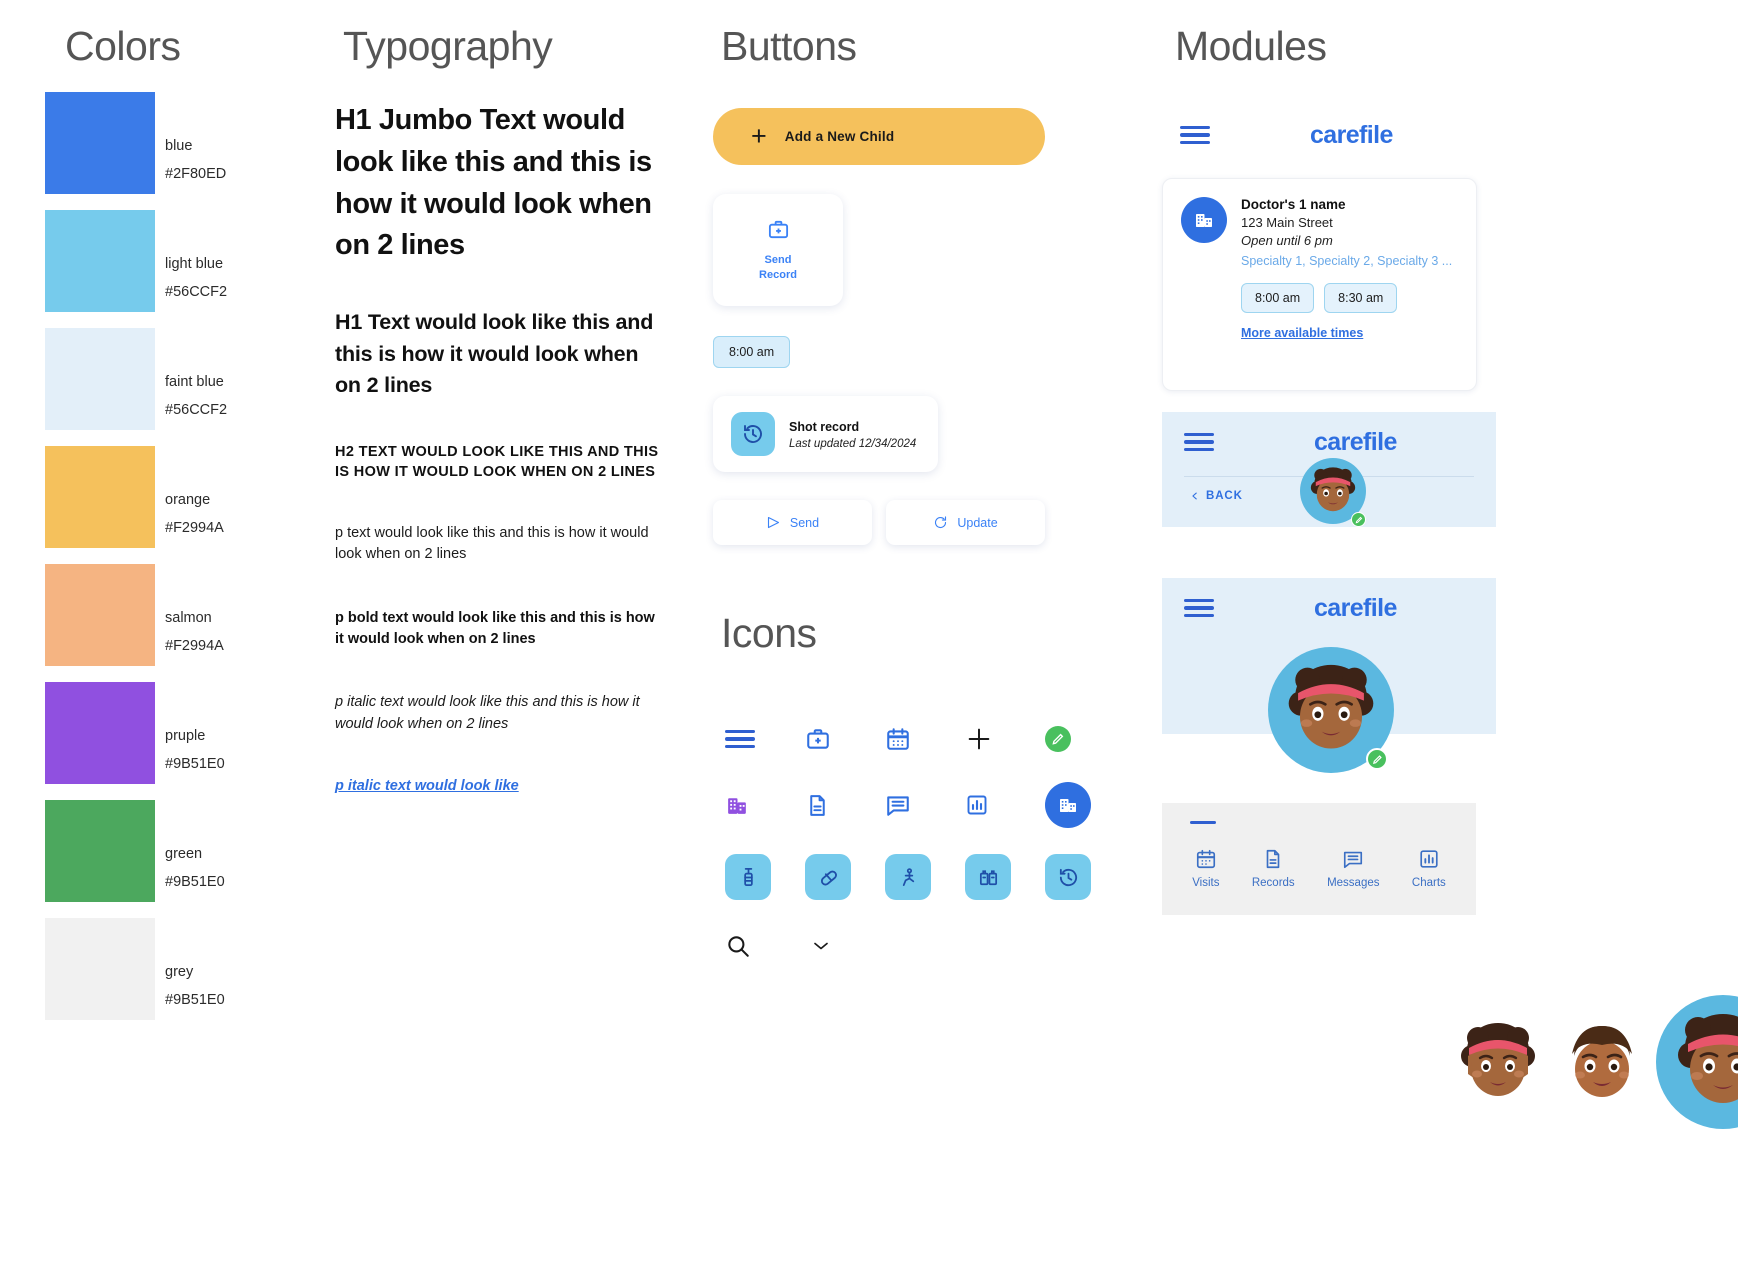 The height and width of the screenshot is (1278, 1738). Describe the element at coordinates (123, 46) in the screenshot. I see `colors-section-title: Colors` at that location.